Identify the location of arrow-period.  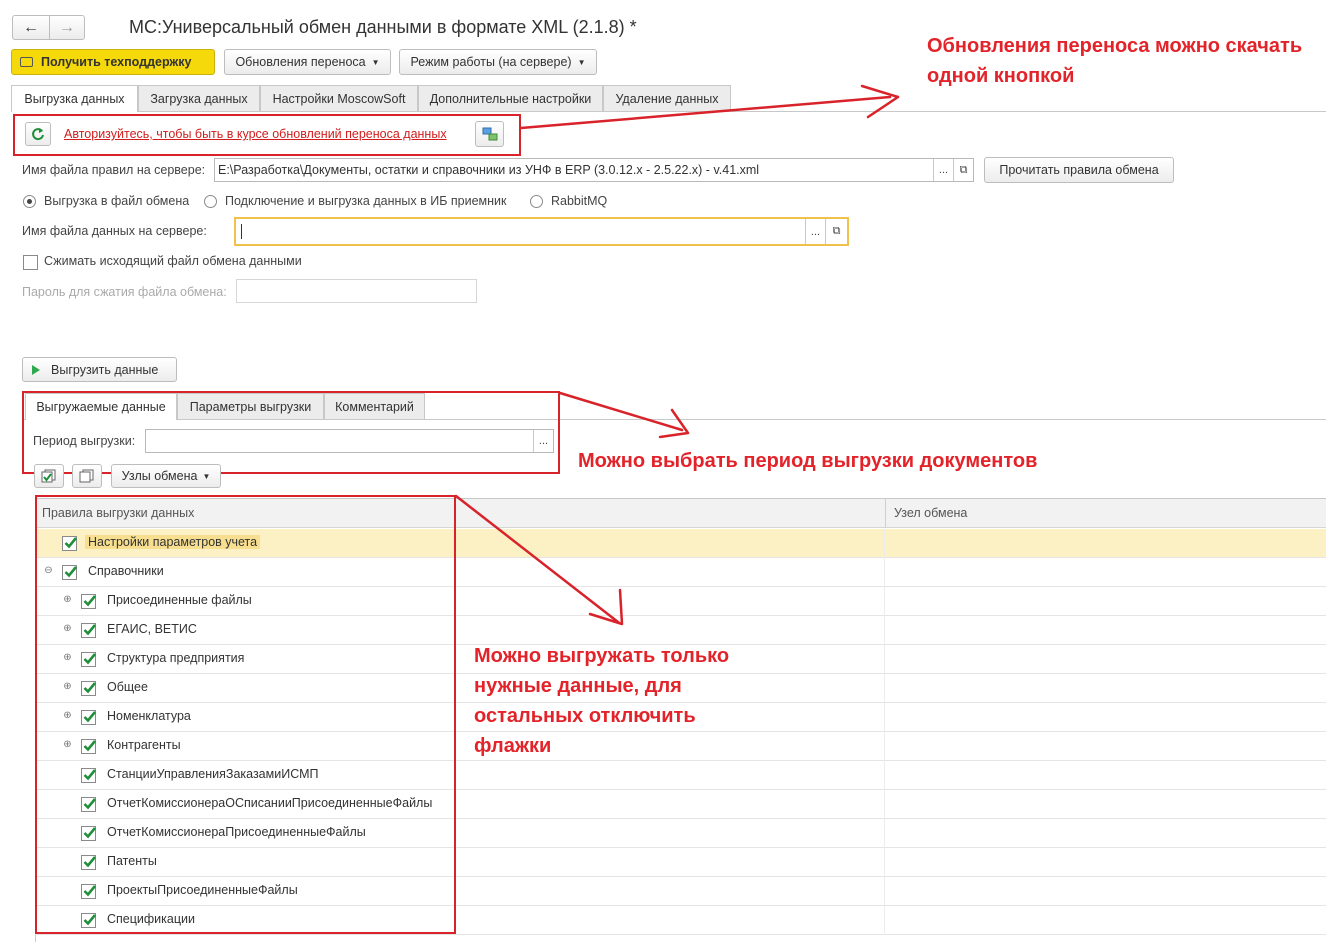
(624, 415).